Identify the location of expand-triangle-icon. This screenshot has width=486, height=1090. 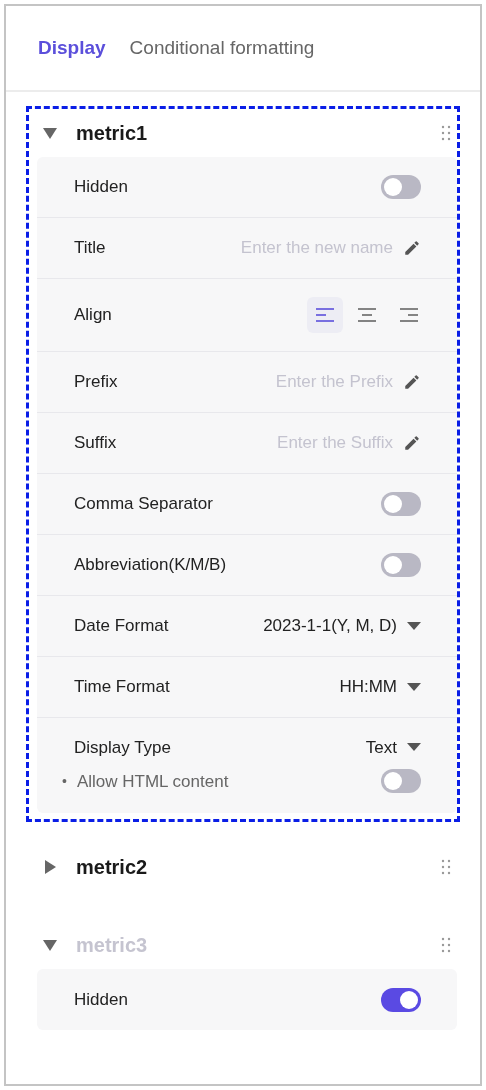
(50, 867).